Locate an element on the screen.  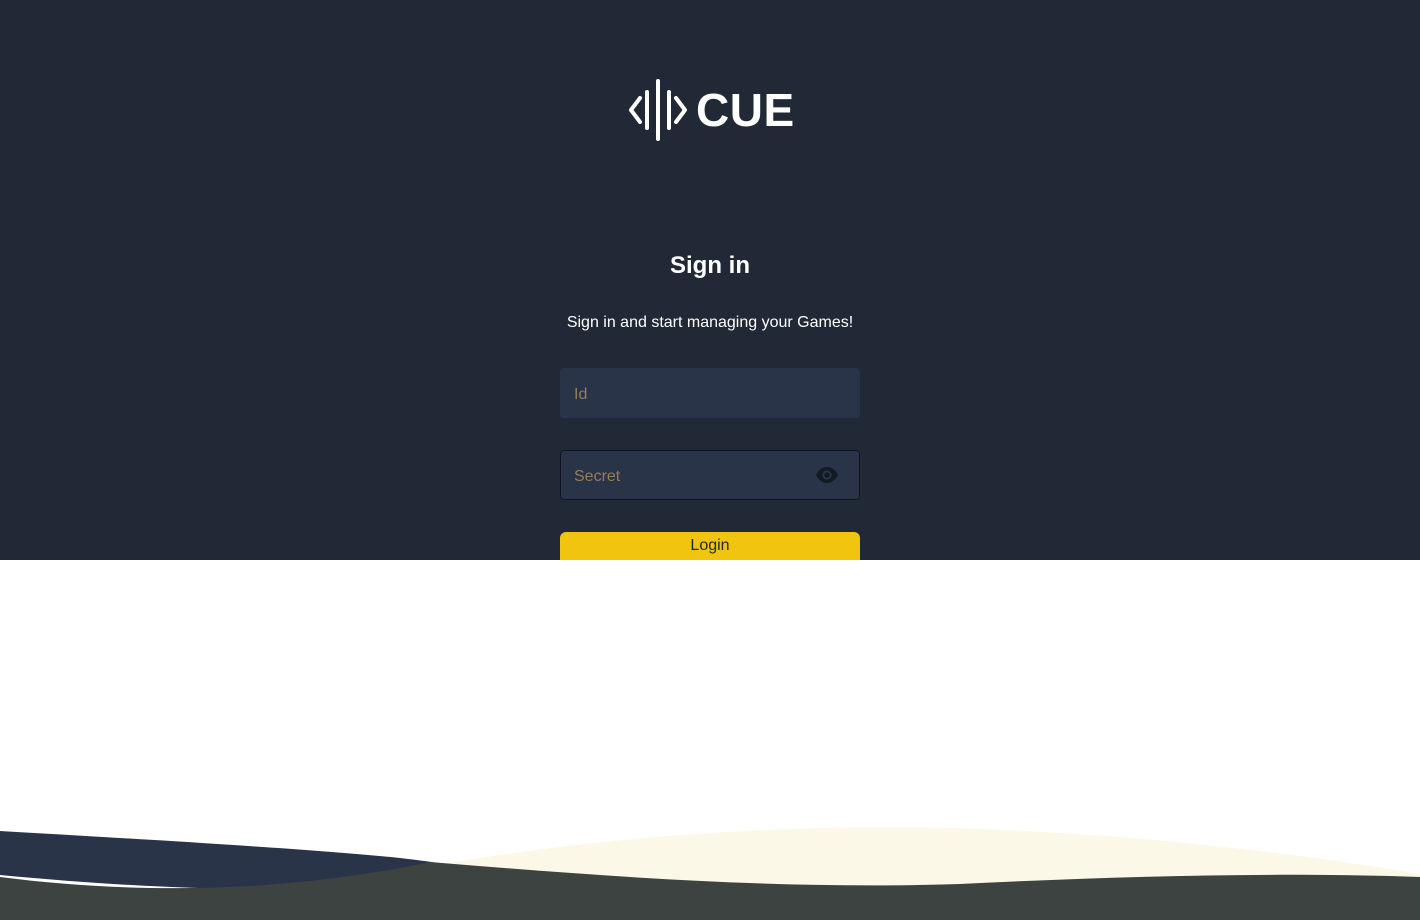
page-subtitle: Sign in and start managing your Games! is located at coordinates (710, 322).